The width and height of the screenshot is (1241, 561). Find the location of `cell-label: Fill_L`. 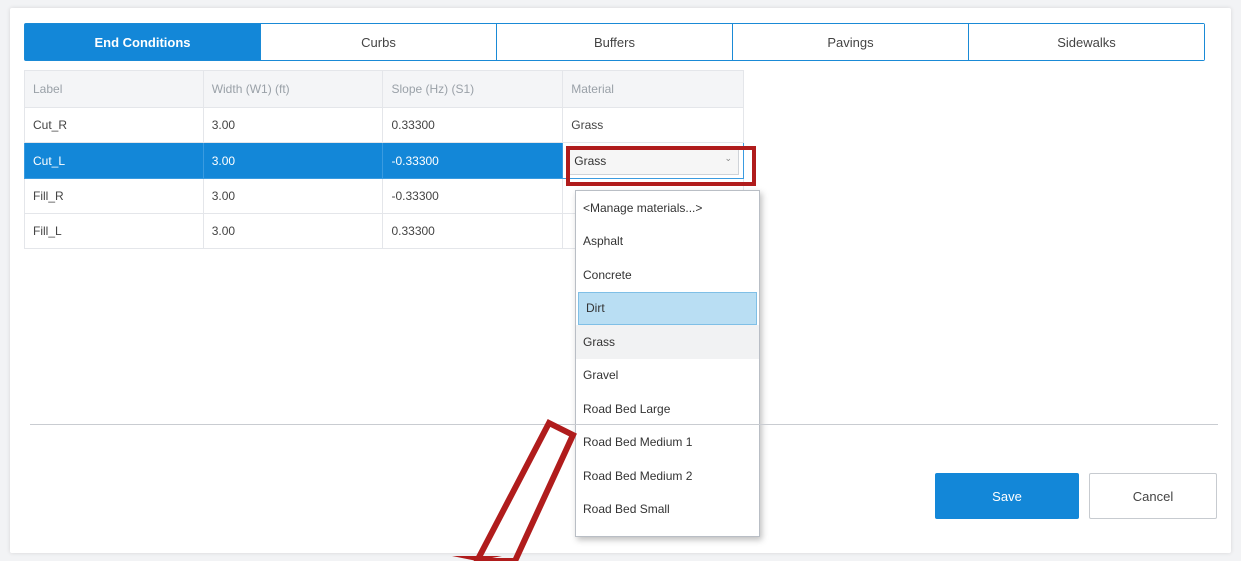

cell-label: Fill_L is located at coordinates (114, 231).